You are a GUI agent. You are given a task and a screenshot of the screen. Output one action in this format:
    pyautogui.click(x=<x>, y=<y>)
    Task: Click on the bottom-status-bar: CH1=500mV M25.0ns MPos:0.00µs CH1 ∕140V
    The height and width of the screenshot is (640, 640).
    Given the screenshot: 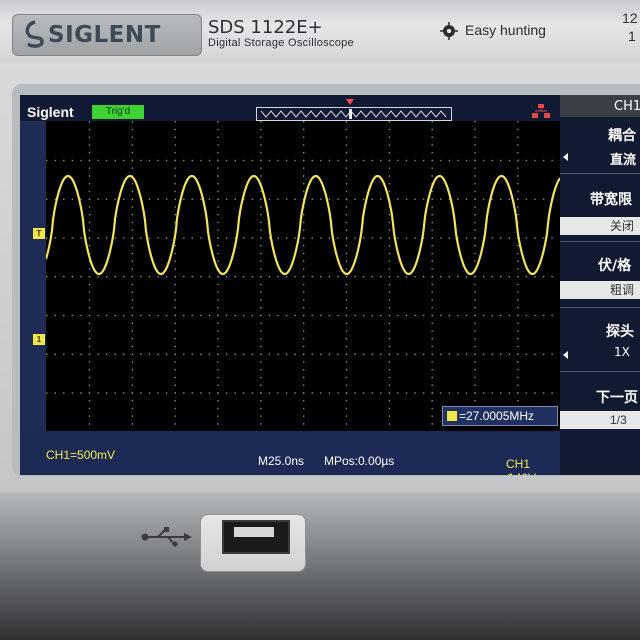 What is the action you would take?
    pyautogui.click(x=290, y=453)
    